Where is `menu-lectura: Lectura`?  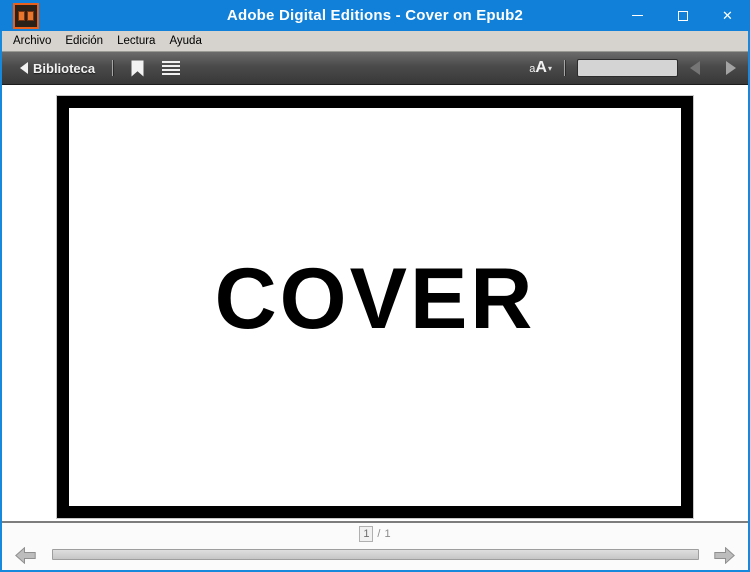 menu-lectura: Lectura is located at coordinates (136, 41).